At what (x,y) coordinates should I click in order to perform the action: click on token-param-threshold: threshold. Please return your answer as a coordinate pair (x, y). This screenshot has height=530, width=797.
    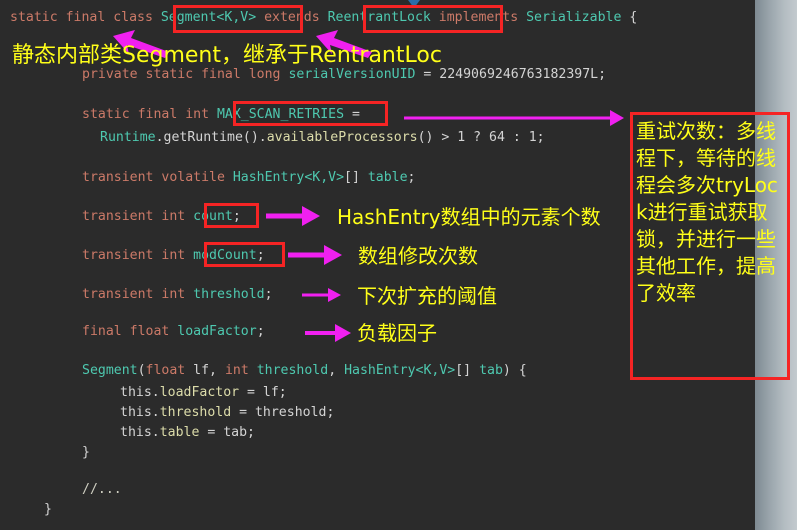
    Looking at the image, I should click on (292, 370).